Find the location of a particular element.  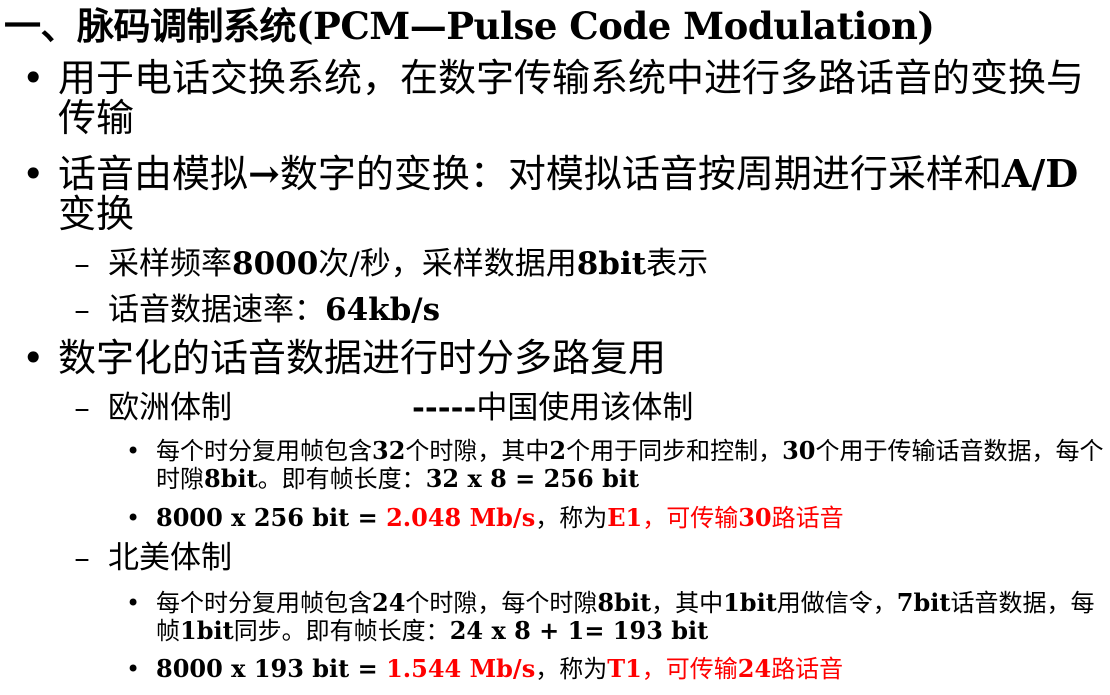

arrow-right-icon: → is located at coordinates (264, 173).